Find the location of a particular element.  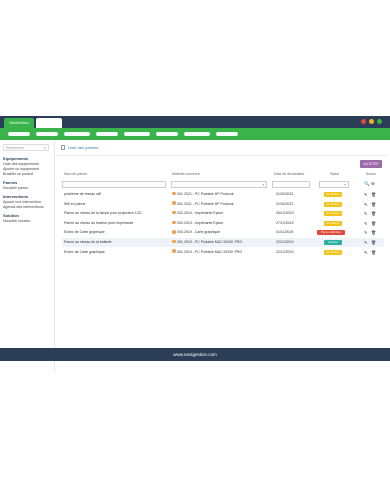

footer: www.nextgestion.com is located at coordinates (195, 354).